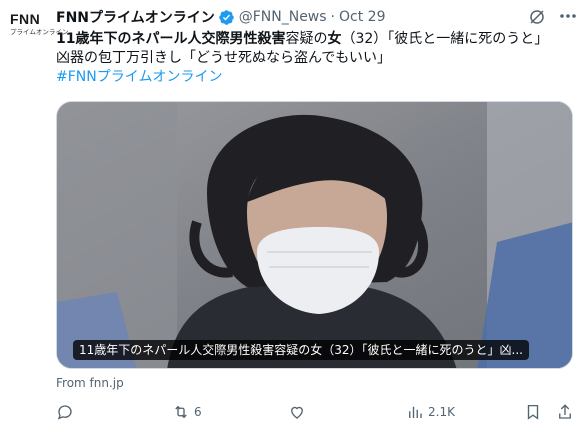 The image size is (588, 423). I want to click on tweet-text-mid: 容疑の, so click(306, 39).